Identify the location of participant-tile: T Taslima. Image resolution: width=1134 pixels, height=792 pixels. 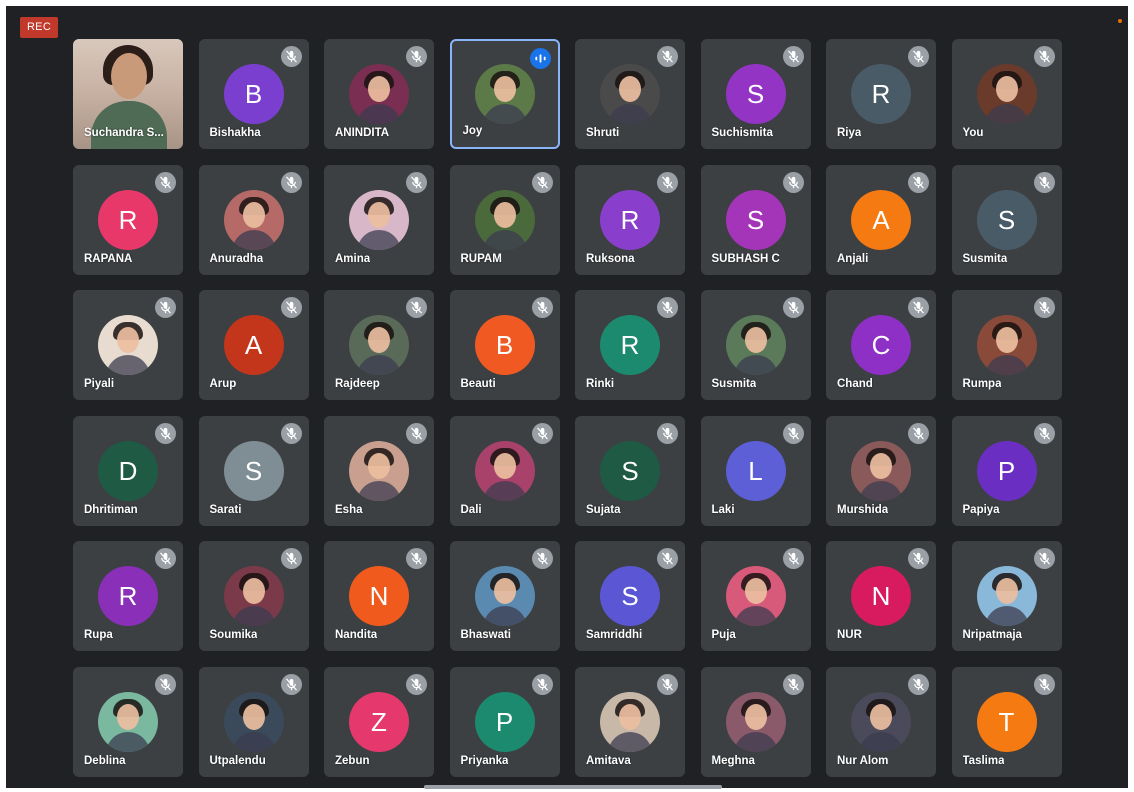
(1006, 721).